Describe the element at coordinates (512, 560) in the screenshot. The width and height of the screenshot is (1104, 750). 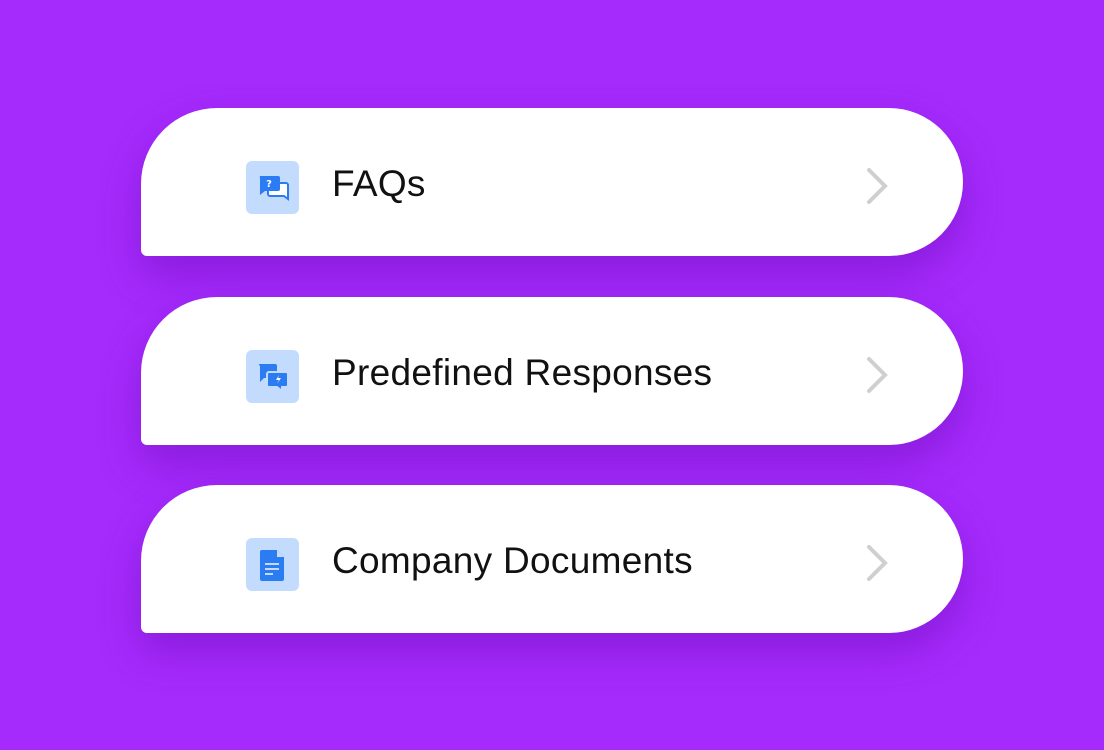
I see `menu-item-label: Company Documents` at that location.